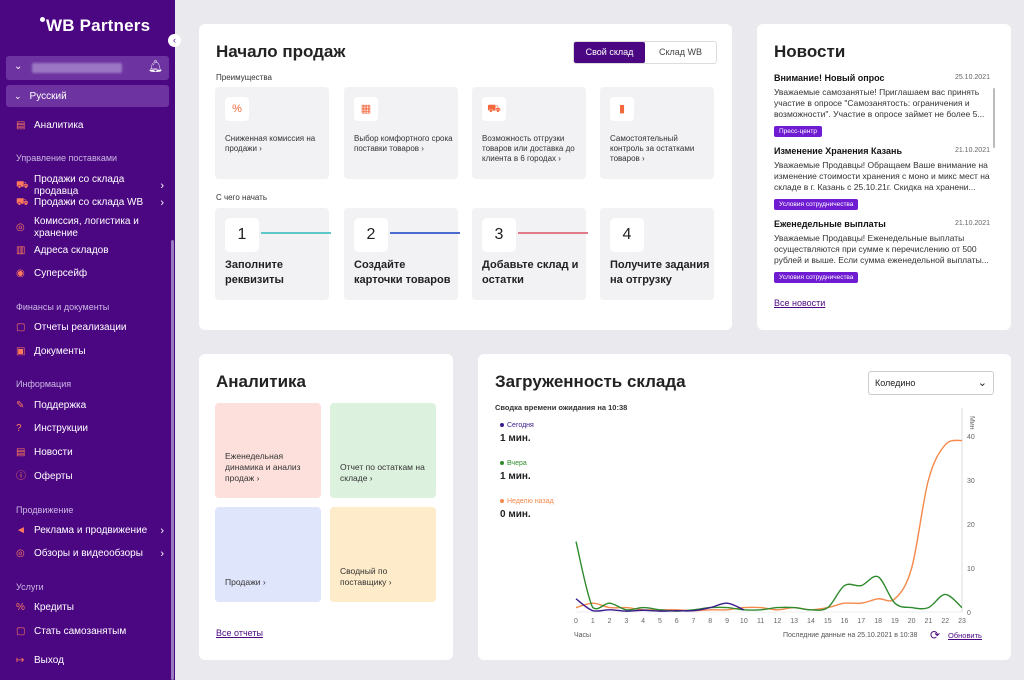 This screenshot has width=1024, height=680. I want to click on advantage-tile: % Сниженная комиссия на продажи ›, so click(272, 133).